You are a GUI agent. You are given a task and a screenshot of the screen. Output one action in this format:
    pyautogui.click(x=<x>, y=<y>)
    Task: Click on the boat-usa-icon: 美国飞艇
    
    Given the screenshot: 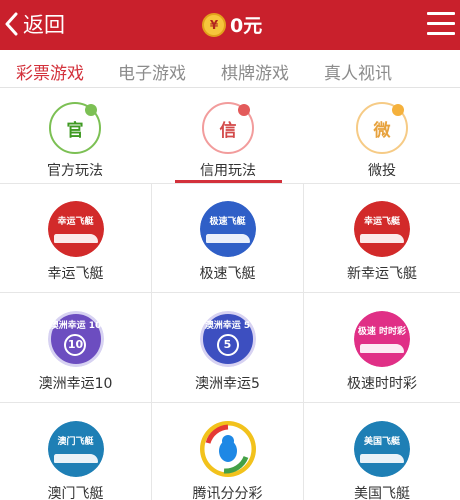 What is the action you would take?
    pyautogui.click(x=382, y=449)
    